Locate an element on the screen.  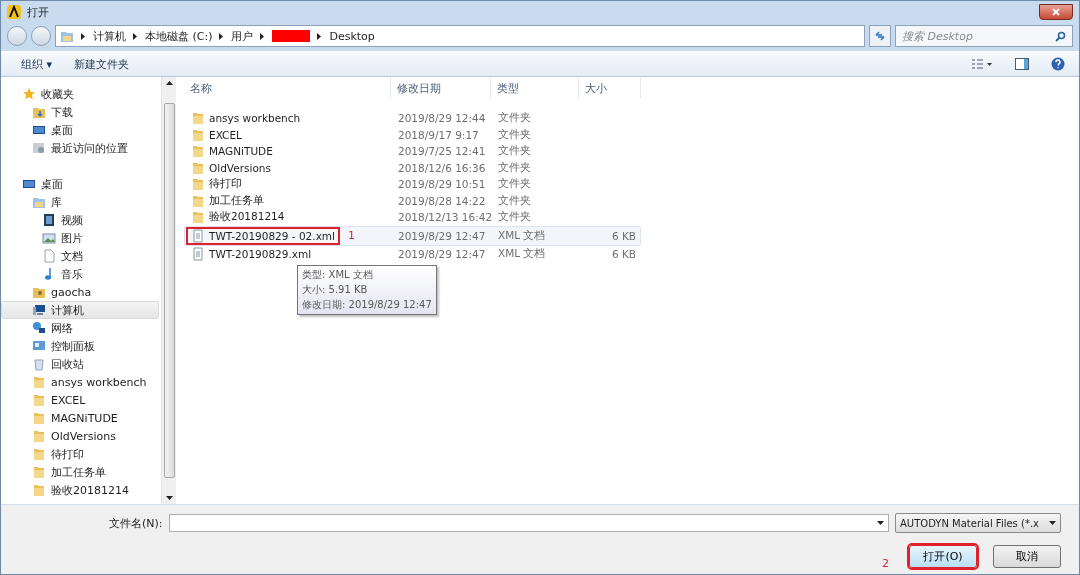
film-icon is located at coordinates (49, 220).